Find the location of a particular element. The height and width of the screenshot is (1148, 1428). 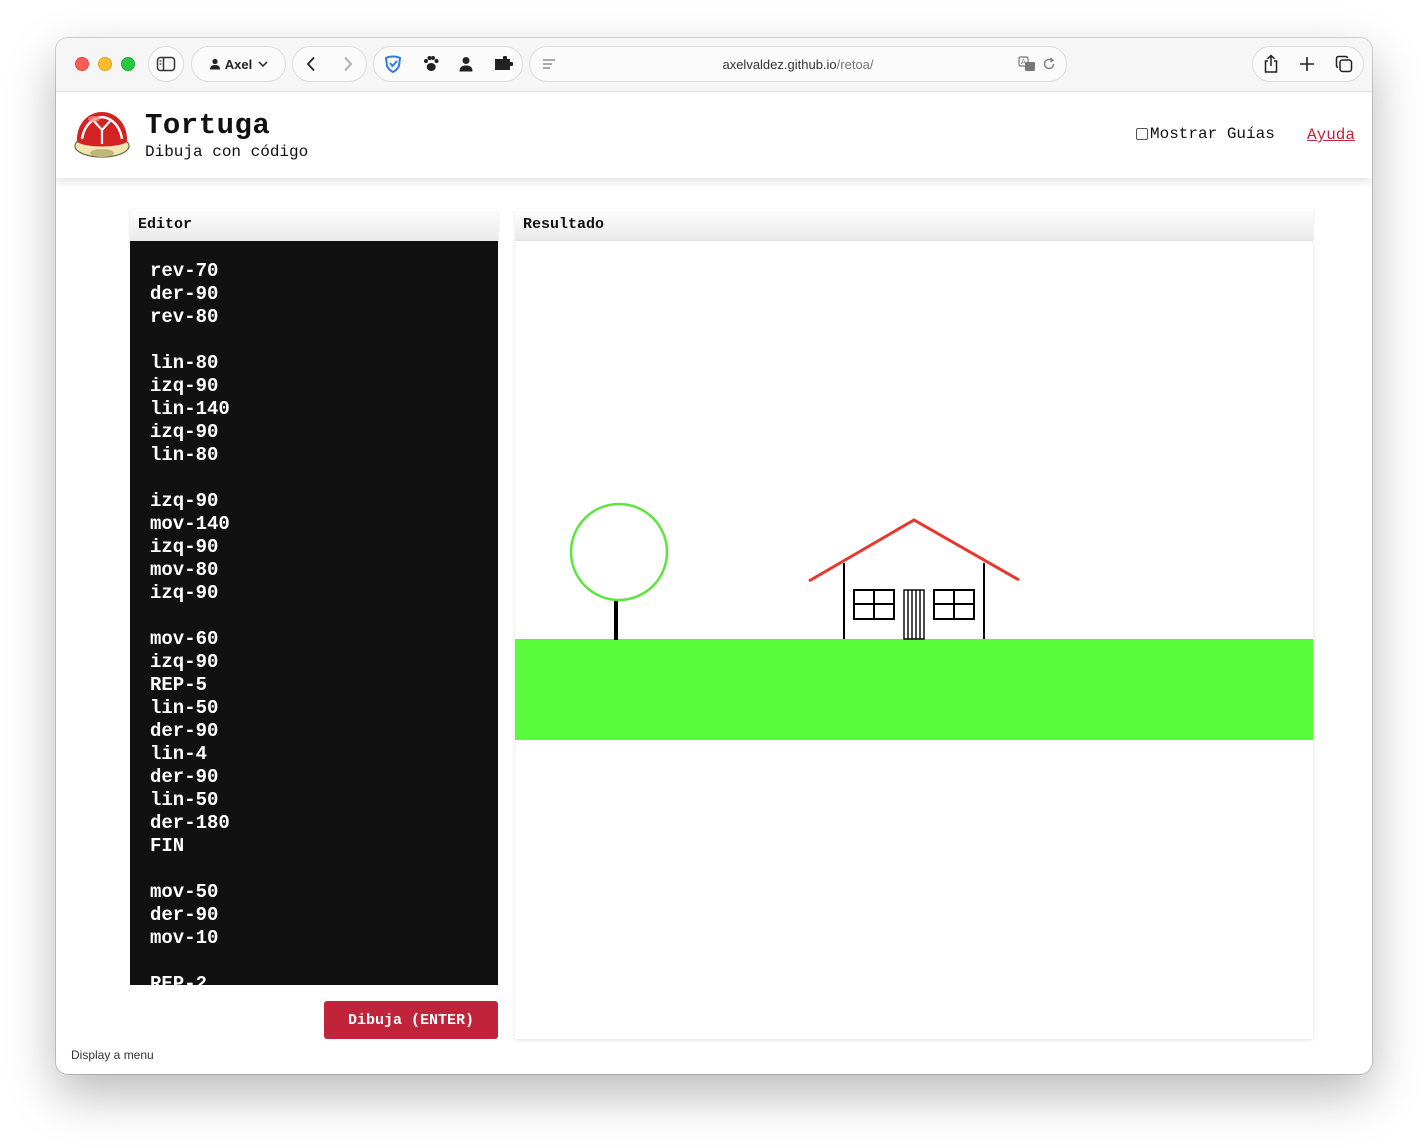

code-line: mov-10 is located at coordinates (184, 938).